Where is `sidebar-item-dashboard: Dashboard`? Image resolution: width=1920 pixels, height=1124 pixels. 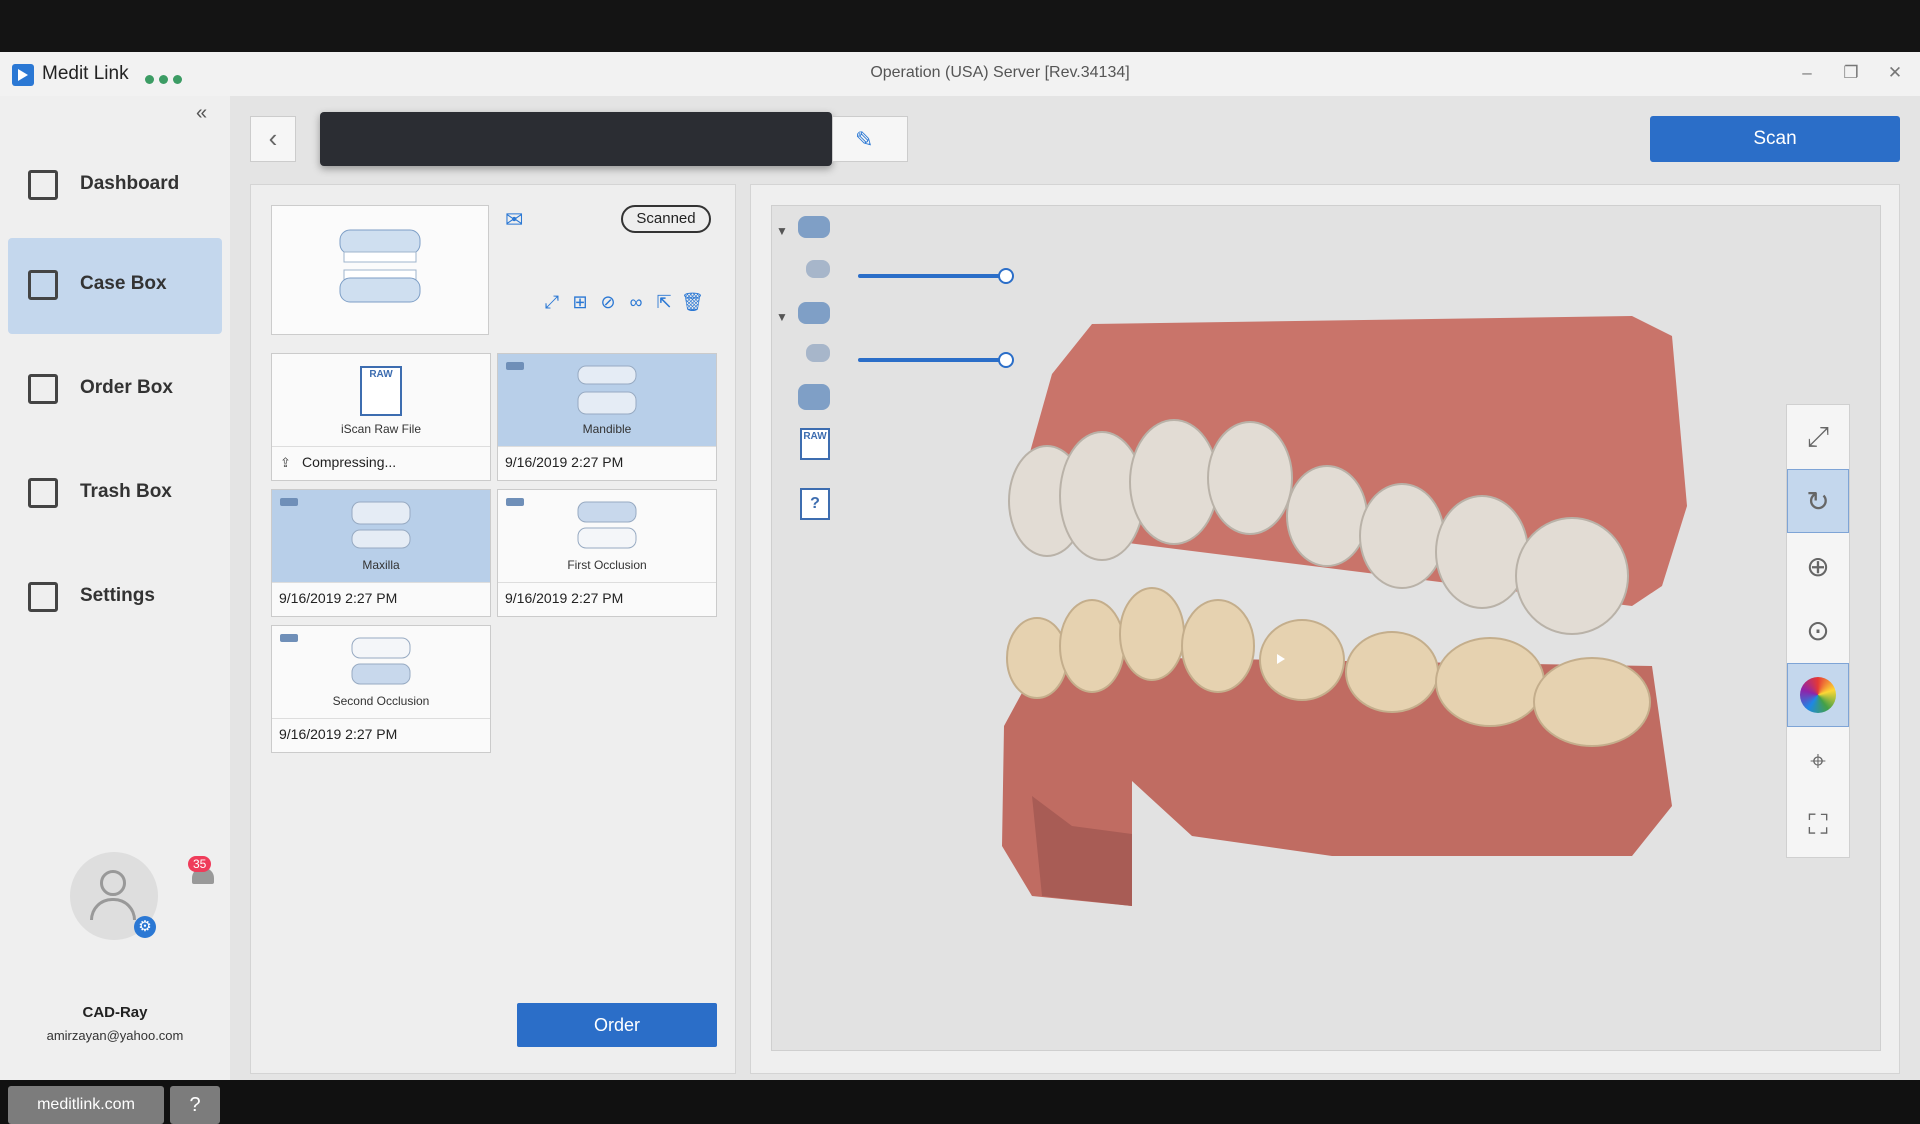
sidebar-item-dashboard: Dashboard is located at coordinates (115, 186).